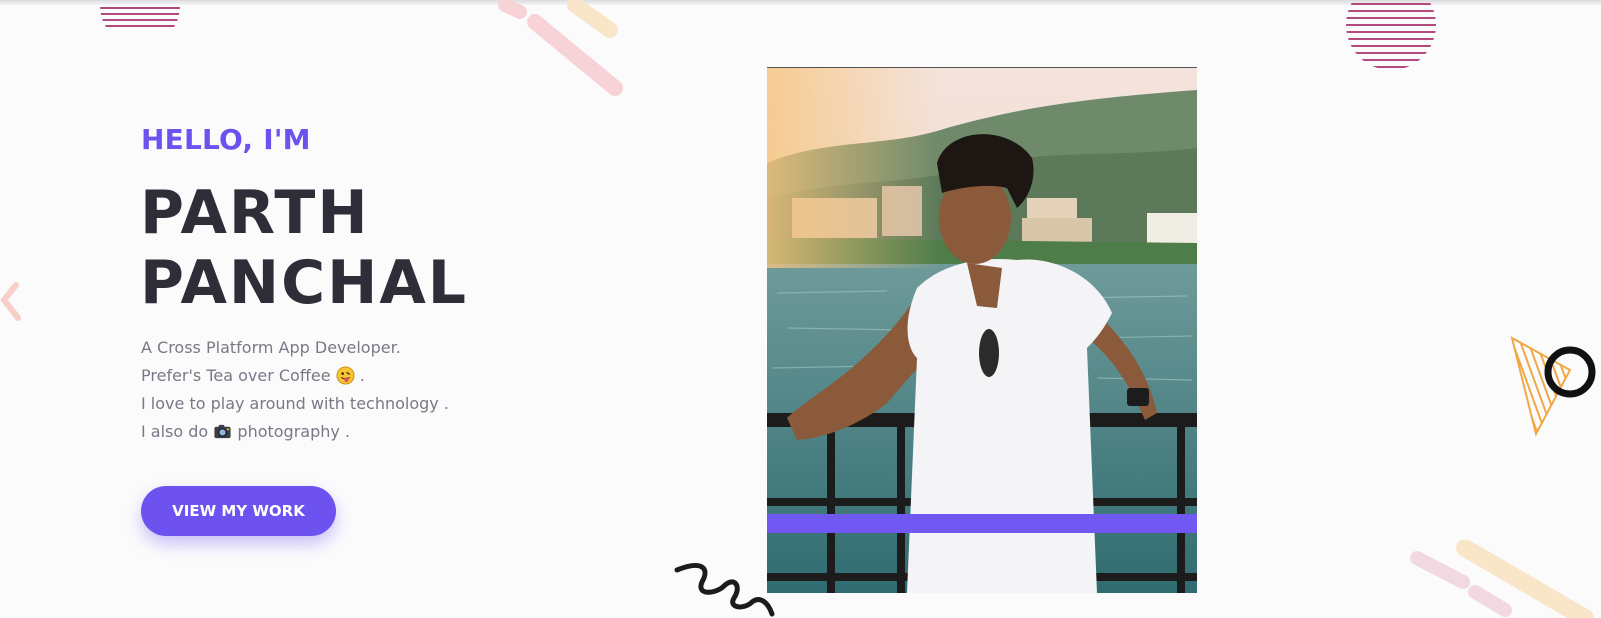 The image size is (1601, 618). I want to click on bio-line-4-text: I also do, so click(175, 431).